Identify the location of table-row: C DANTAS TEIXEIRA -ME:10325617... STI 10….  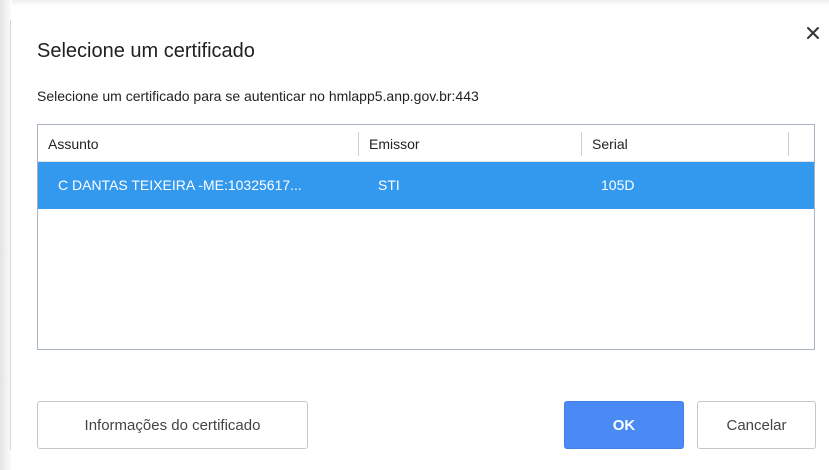
(426, 185).